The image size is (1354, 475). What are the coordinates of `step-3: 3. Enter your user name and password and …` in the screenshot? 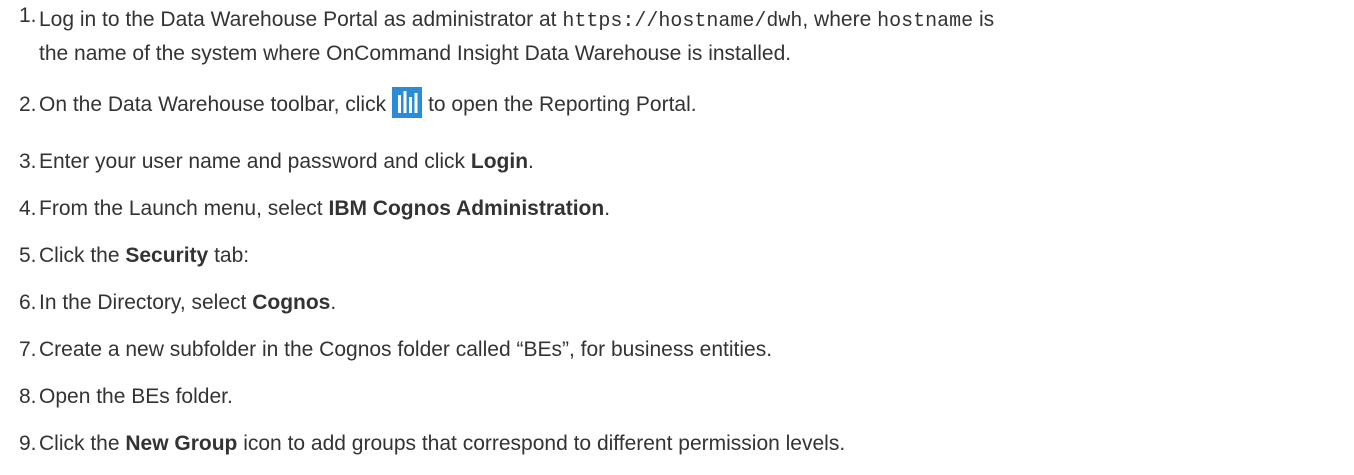 It's located at (681, 162).